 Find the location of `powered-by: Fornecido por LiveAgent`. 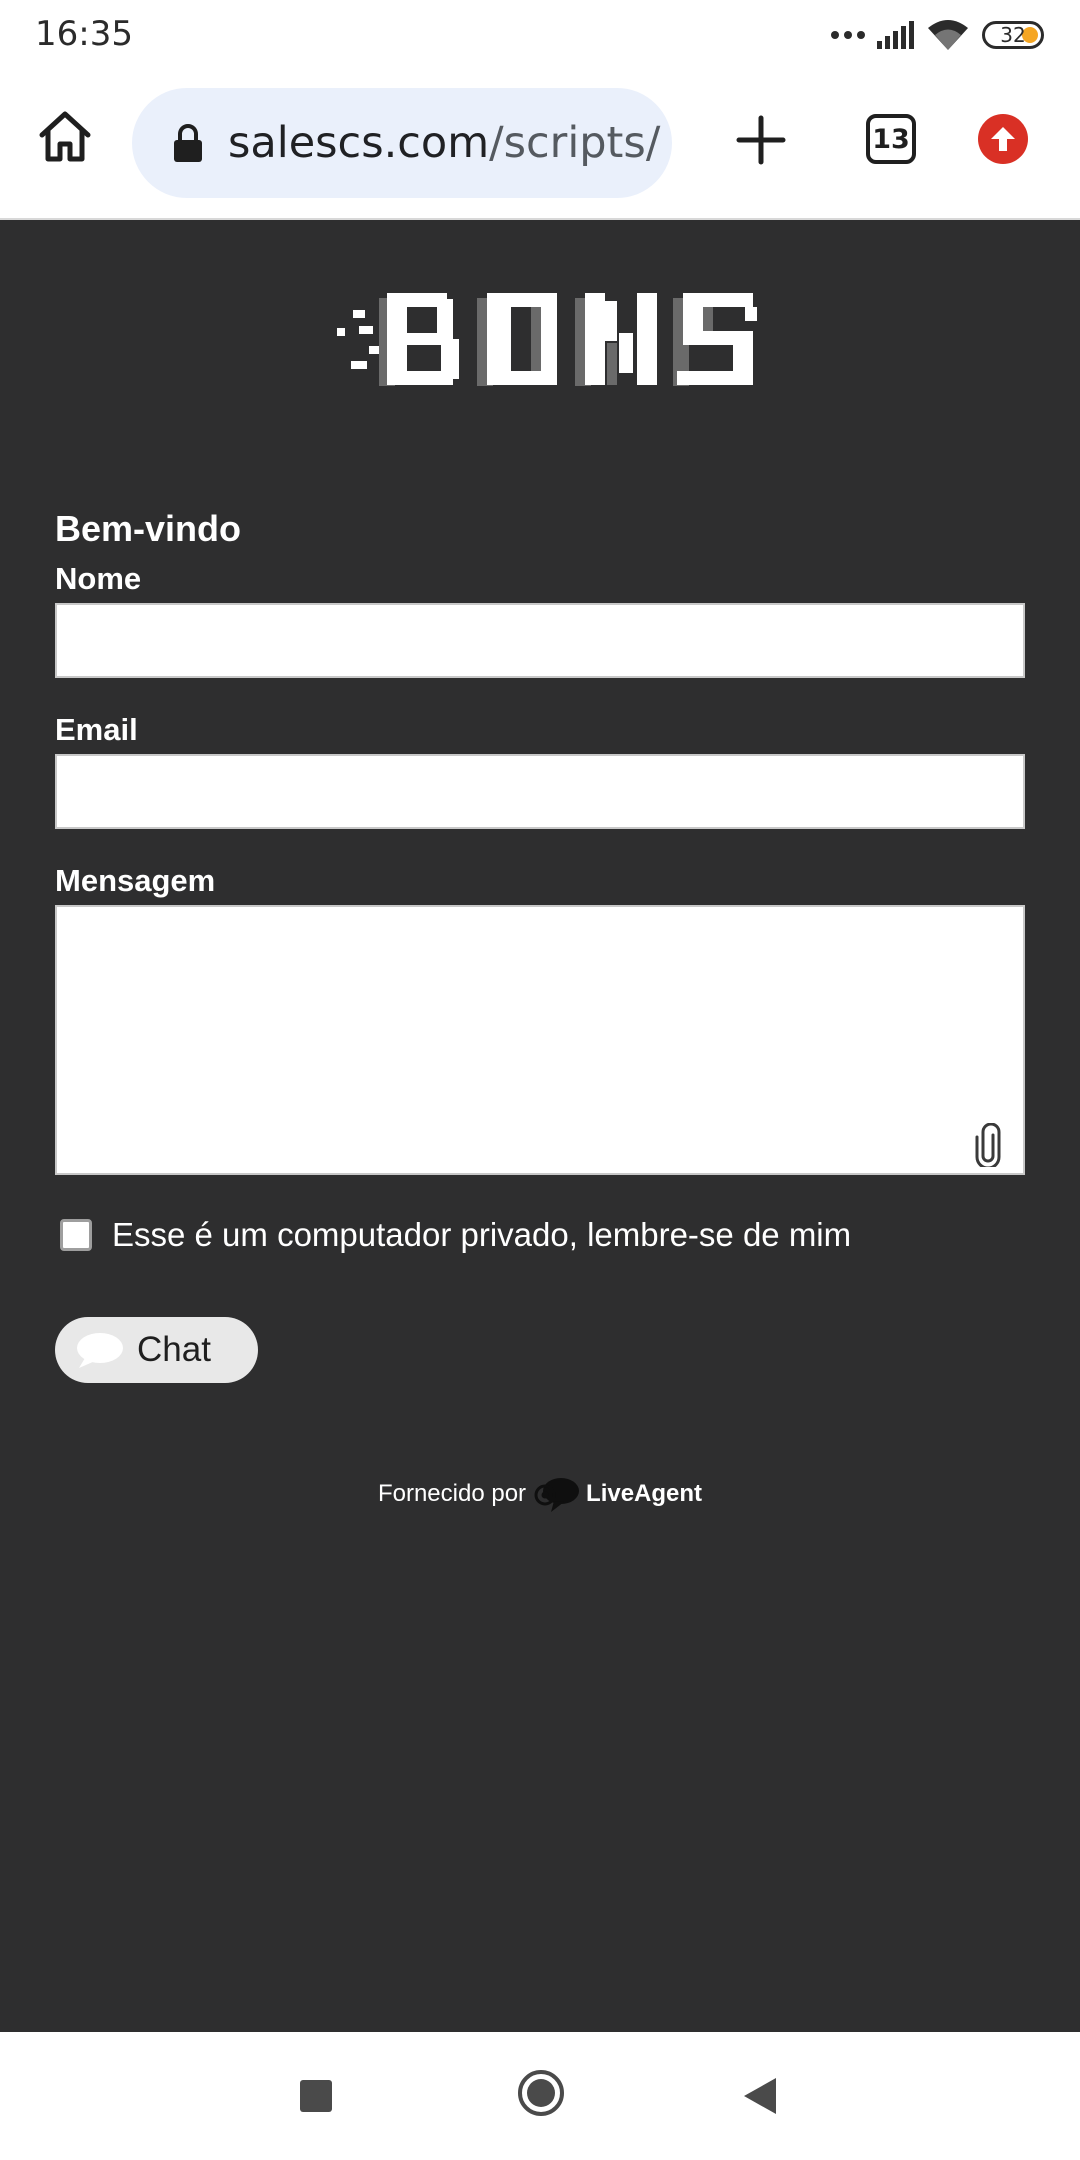

powered-by: Fornecido por LiveAgent is located at coordinates (540, 1494).